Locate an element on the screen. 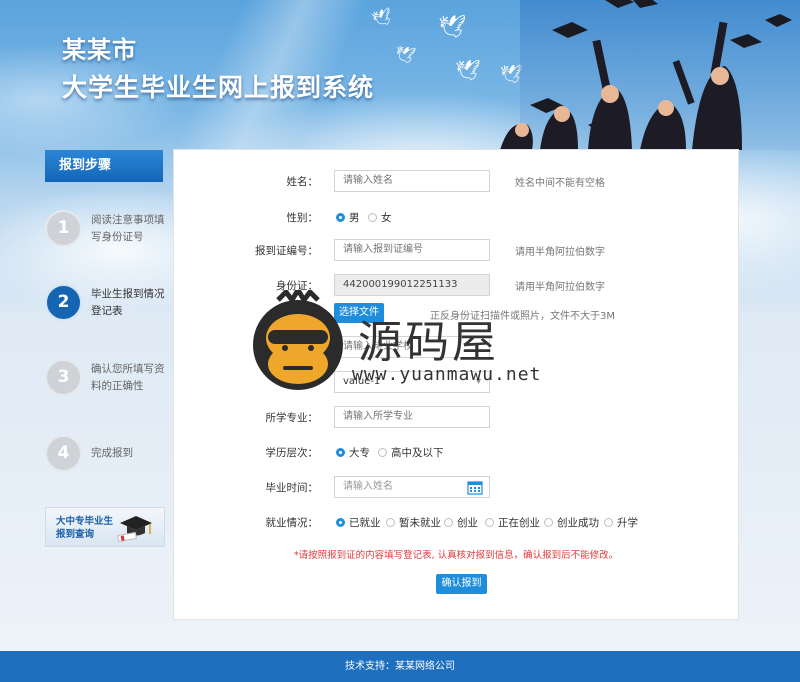  employment-label: 就业情况： is located at coordinates (292, 523).